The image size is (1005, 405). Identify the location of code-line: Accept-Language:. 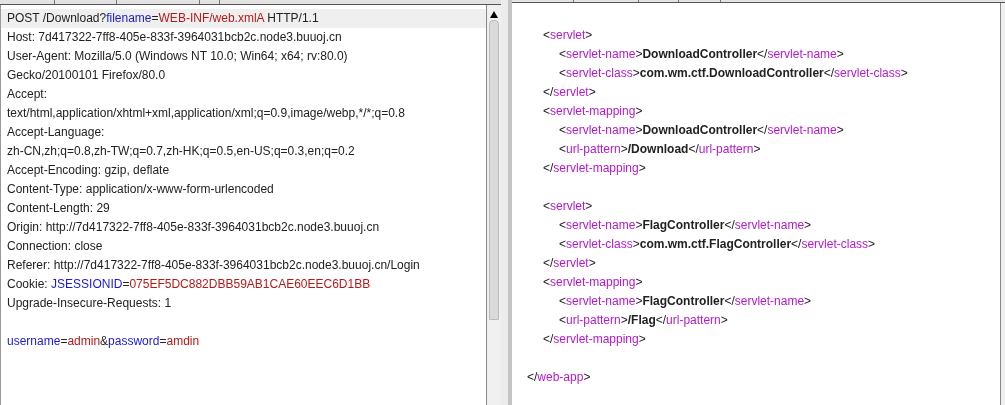
(56, 132).